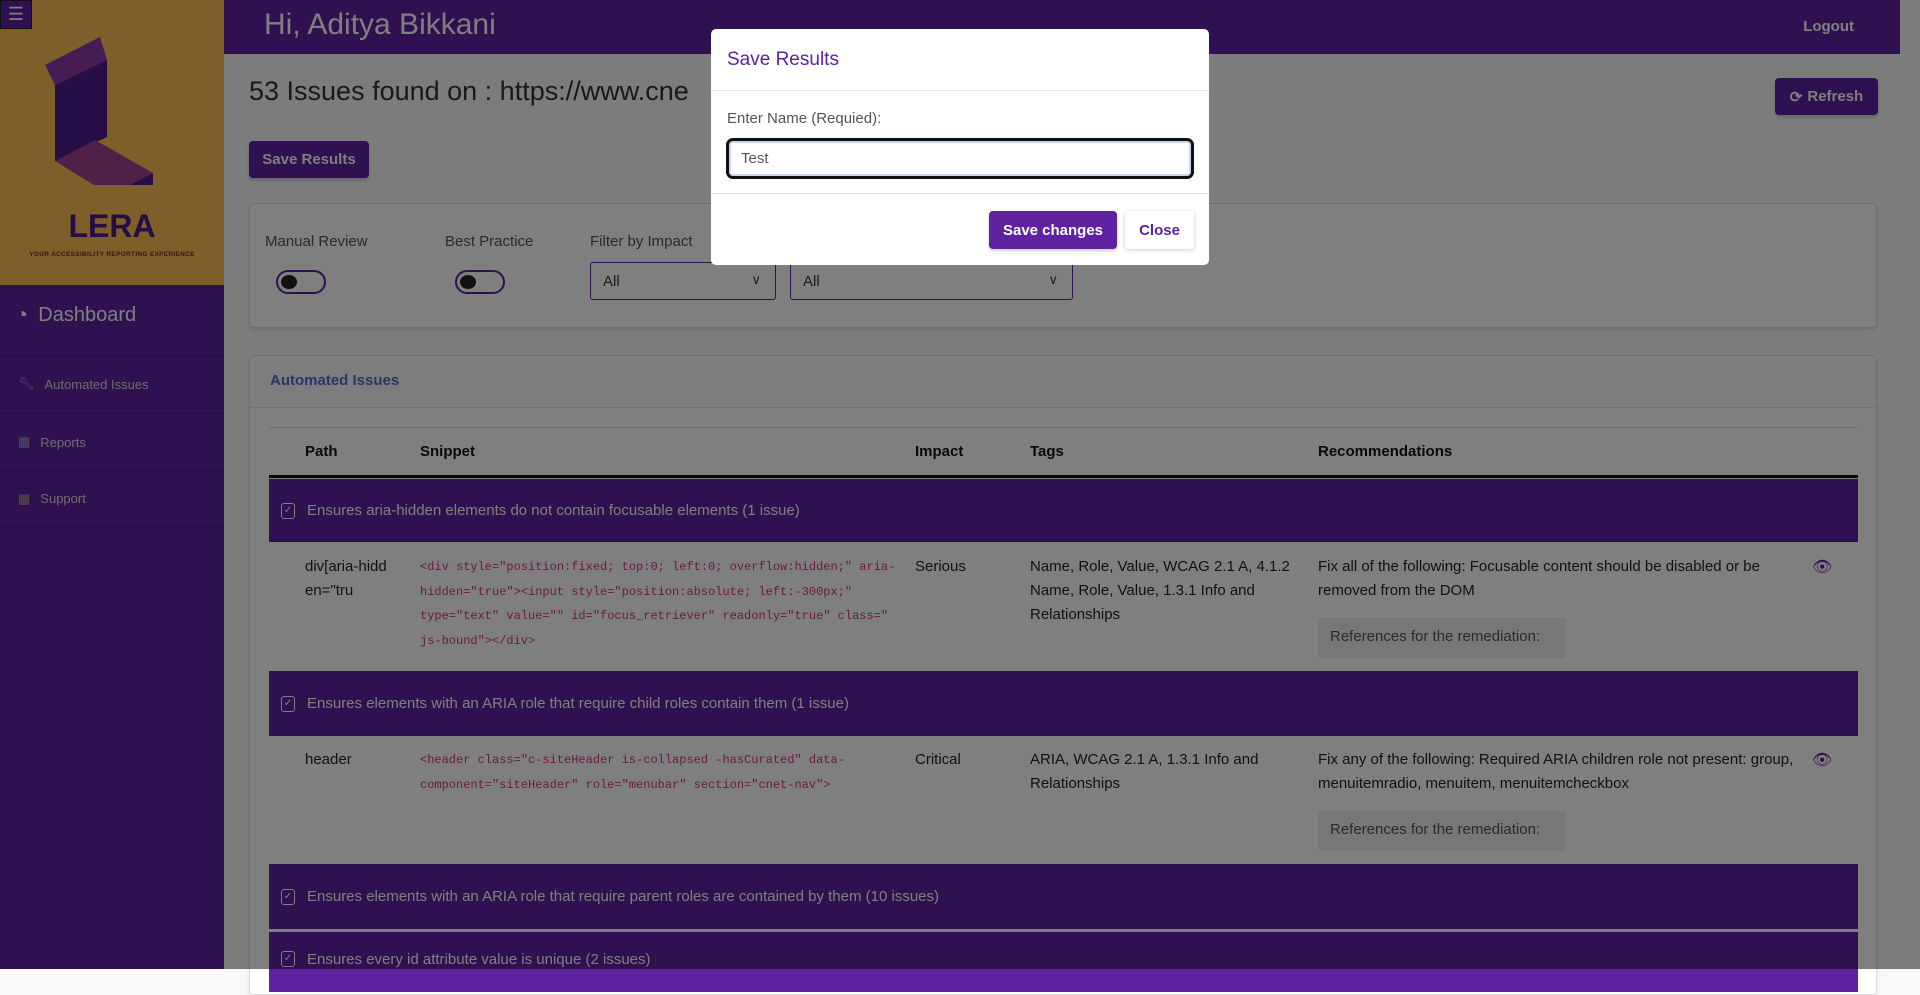 The image size is (1920, 995). I want to click on modal-footer, so click(960, 193).